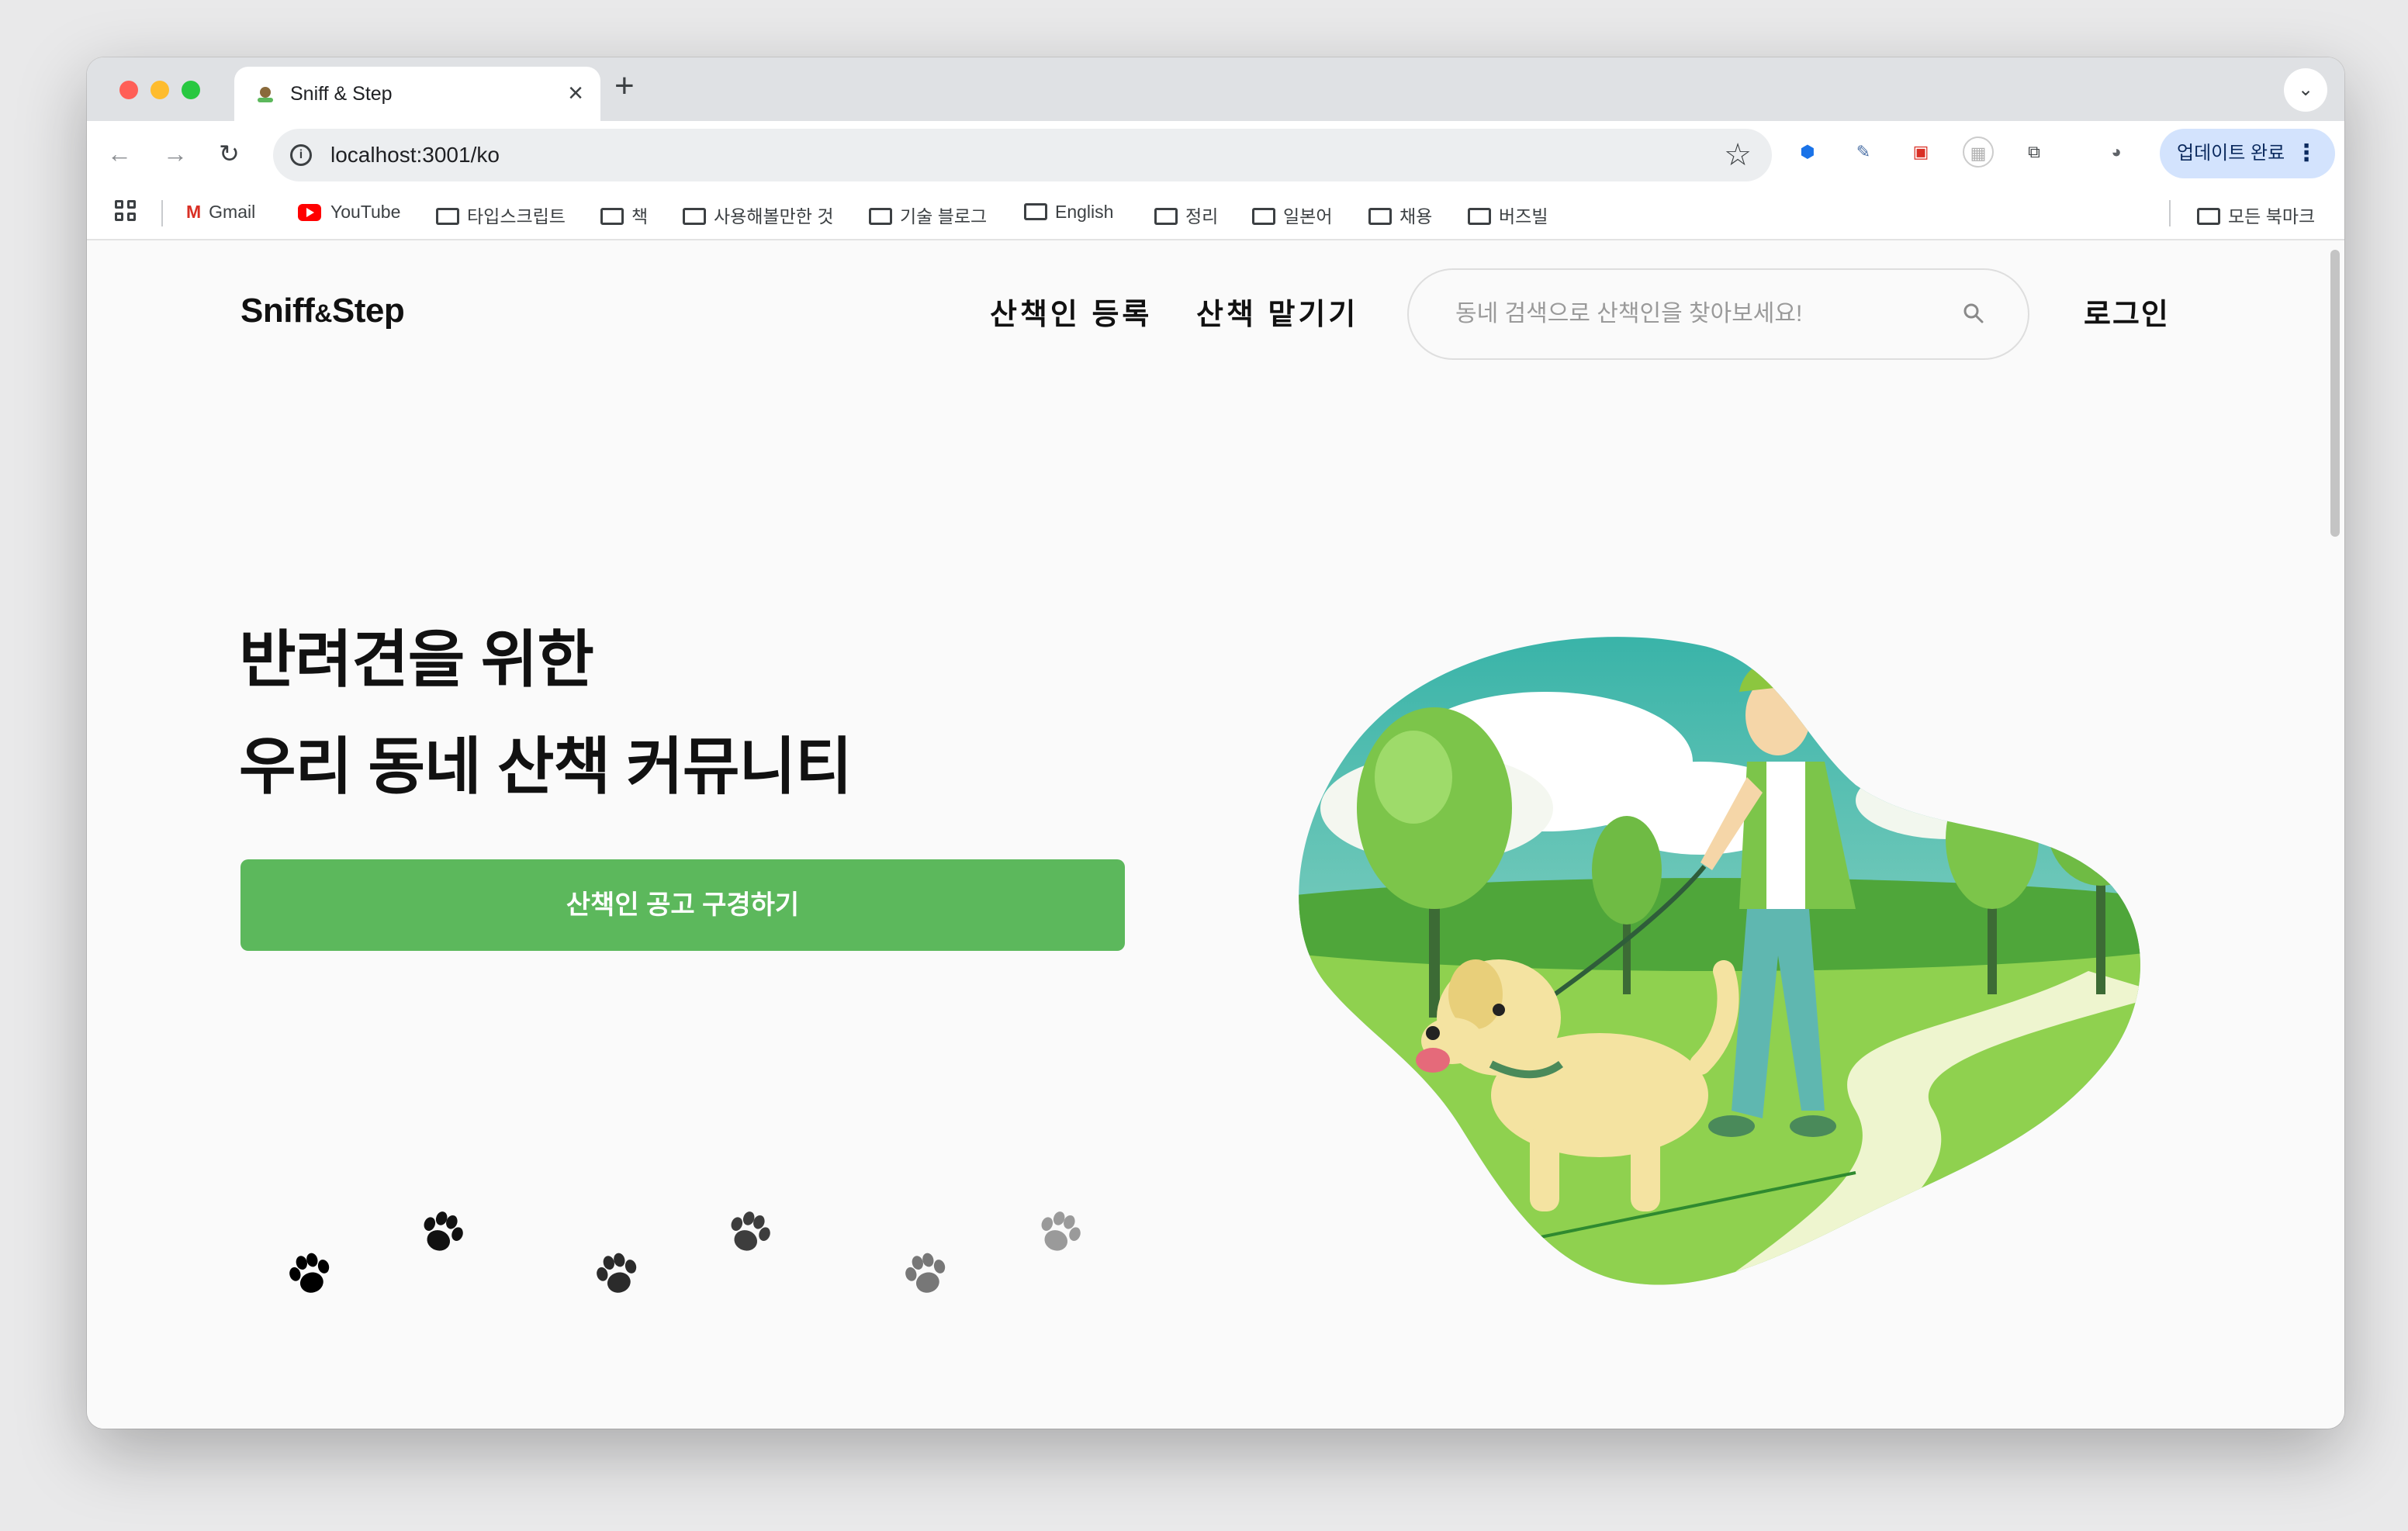 Image resolution: width=2408 pixels, height=1531 pixels. I want to click on youtube-icon, so click(309, 212).